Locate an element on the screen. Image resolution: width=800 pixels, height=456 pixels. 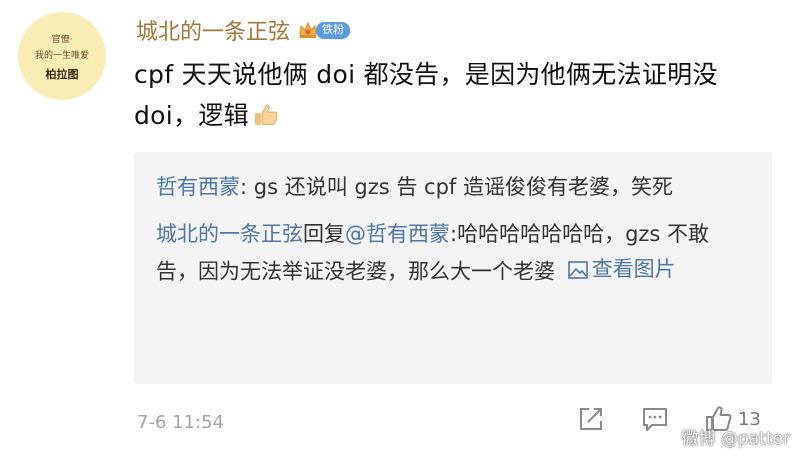
fan-badge: 铁粉 is located at coordinates (324, 30).